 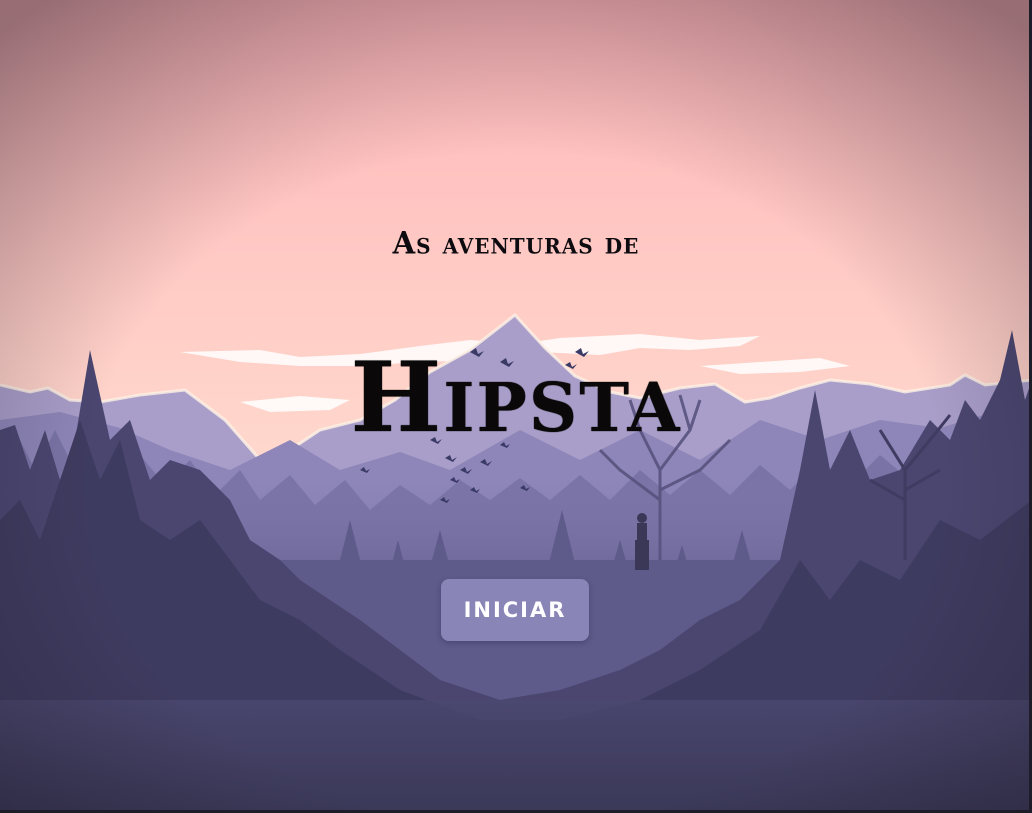 What do you see at coordinates (515, 610) in the screenshot?
I see `start-button: INICIAR` at bounding box center [515, 610].